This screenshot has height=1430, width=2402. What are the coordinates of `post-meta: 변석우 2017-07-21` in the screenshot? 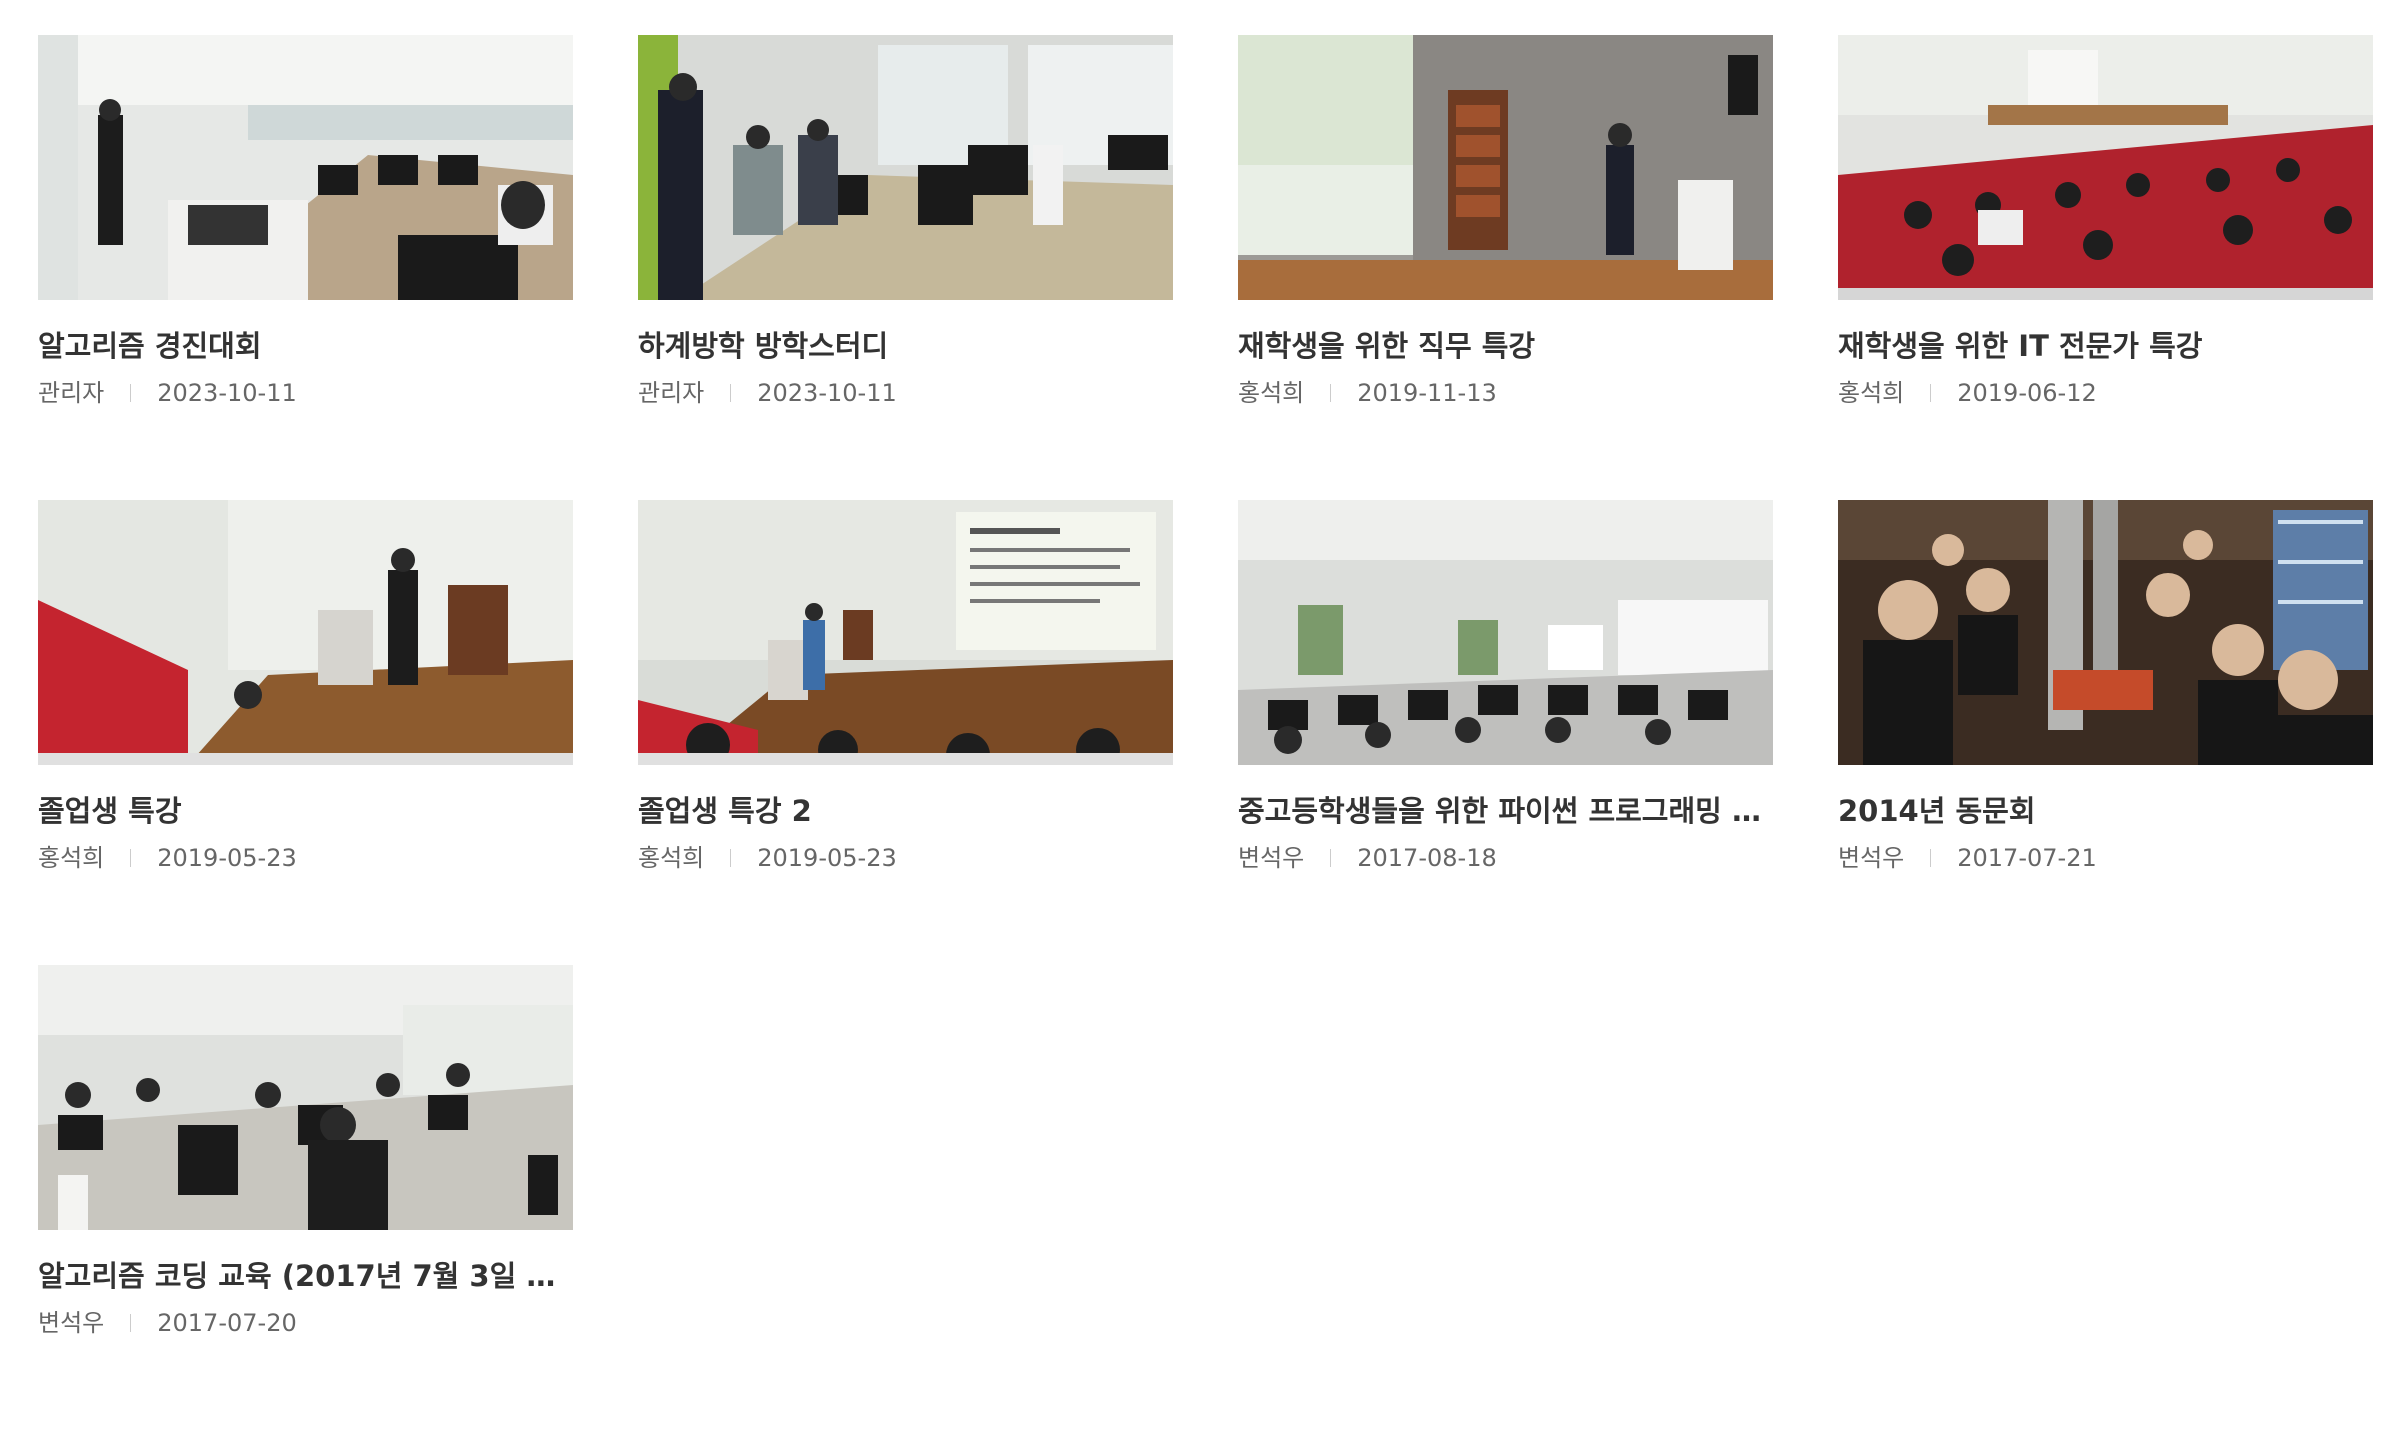 It's located at (2105, 858).